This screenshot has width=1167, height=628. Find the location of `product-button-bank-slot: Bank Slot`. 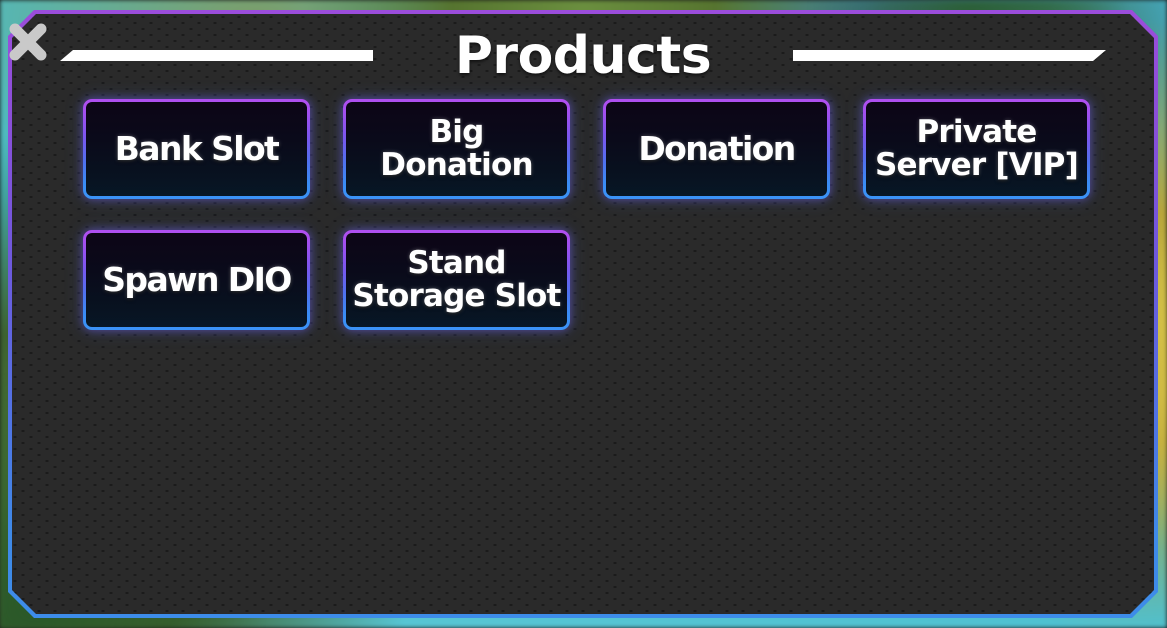

product-button-bank-slot: Bank Slot is located at coordinates (196, 149).